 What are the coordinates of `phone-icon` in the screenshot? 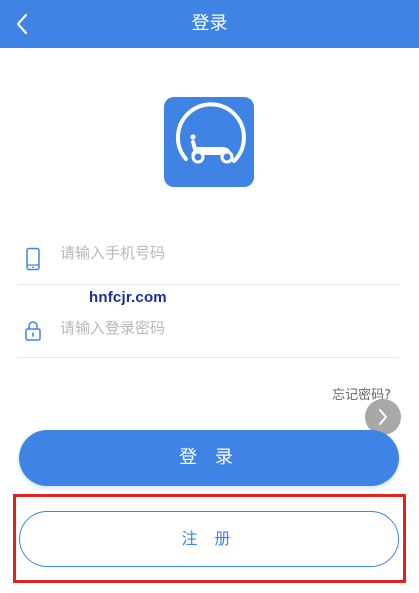 It's located at (33, 258).